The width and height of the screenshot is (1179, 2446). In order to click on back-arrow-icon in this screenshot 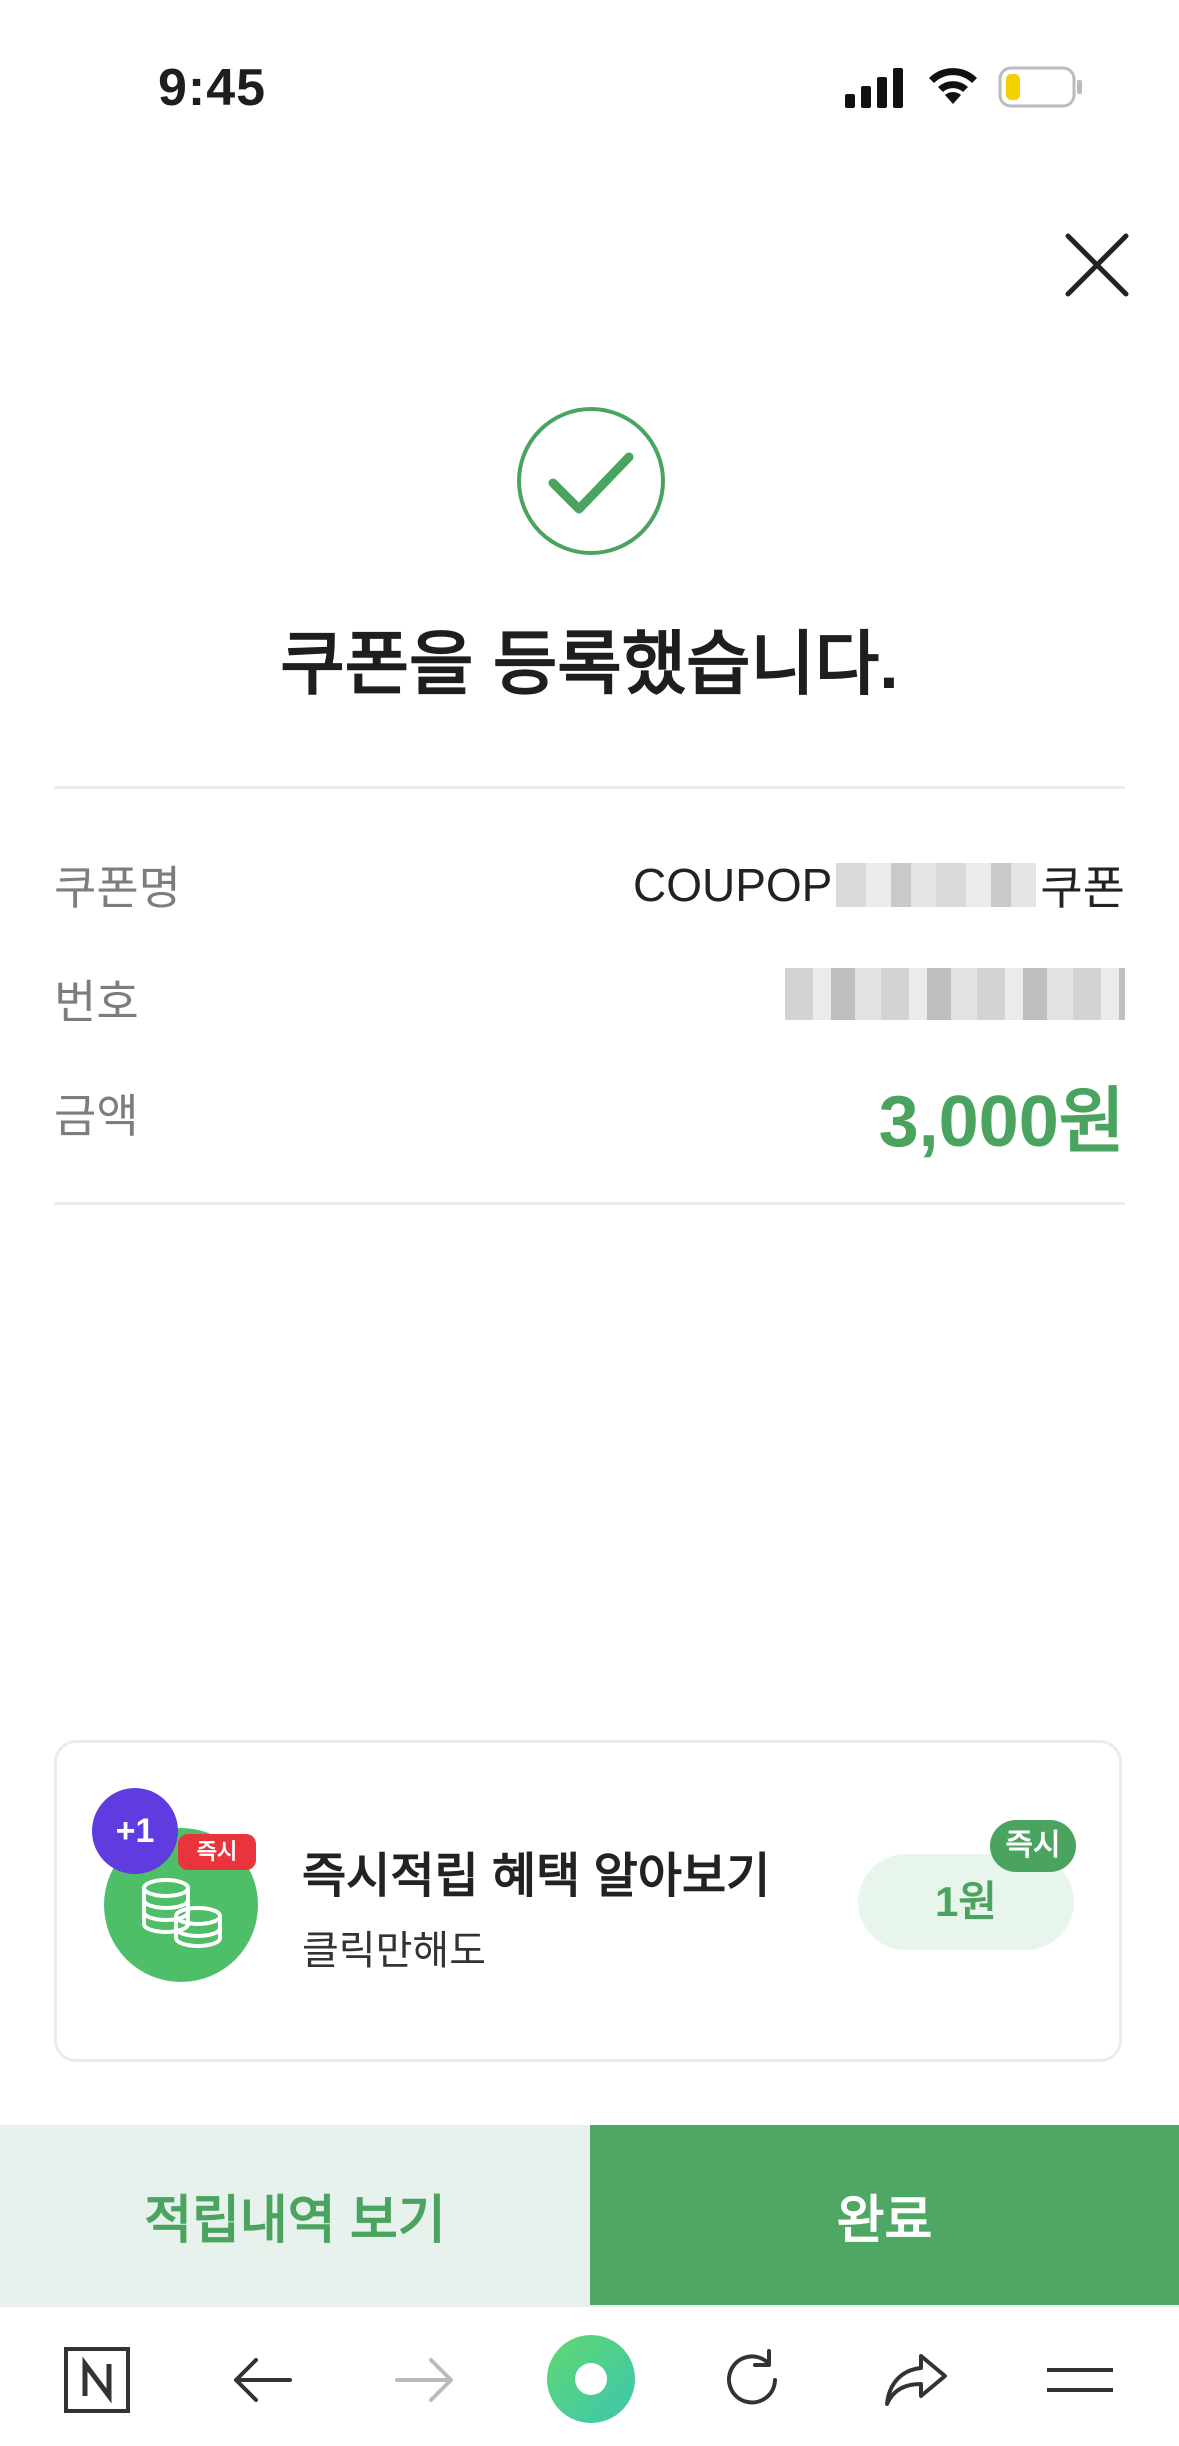, I will do `click(262, 2380)`.